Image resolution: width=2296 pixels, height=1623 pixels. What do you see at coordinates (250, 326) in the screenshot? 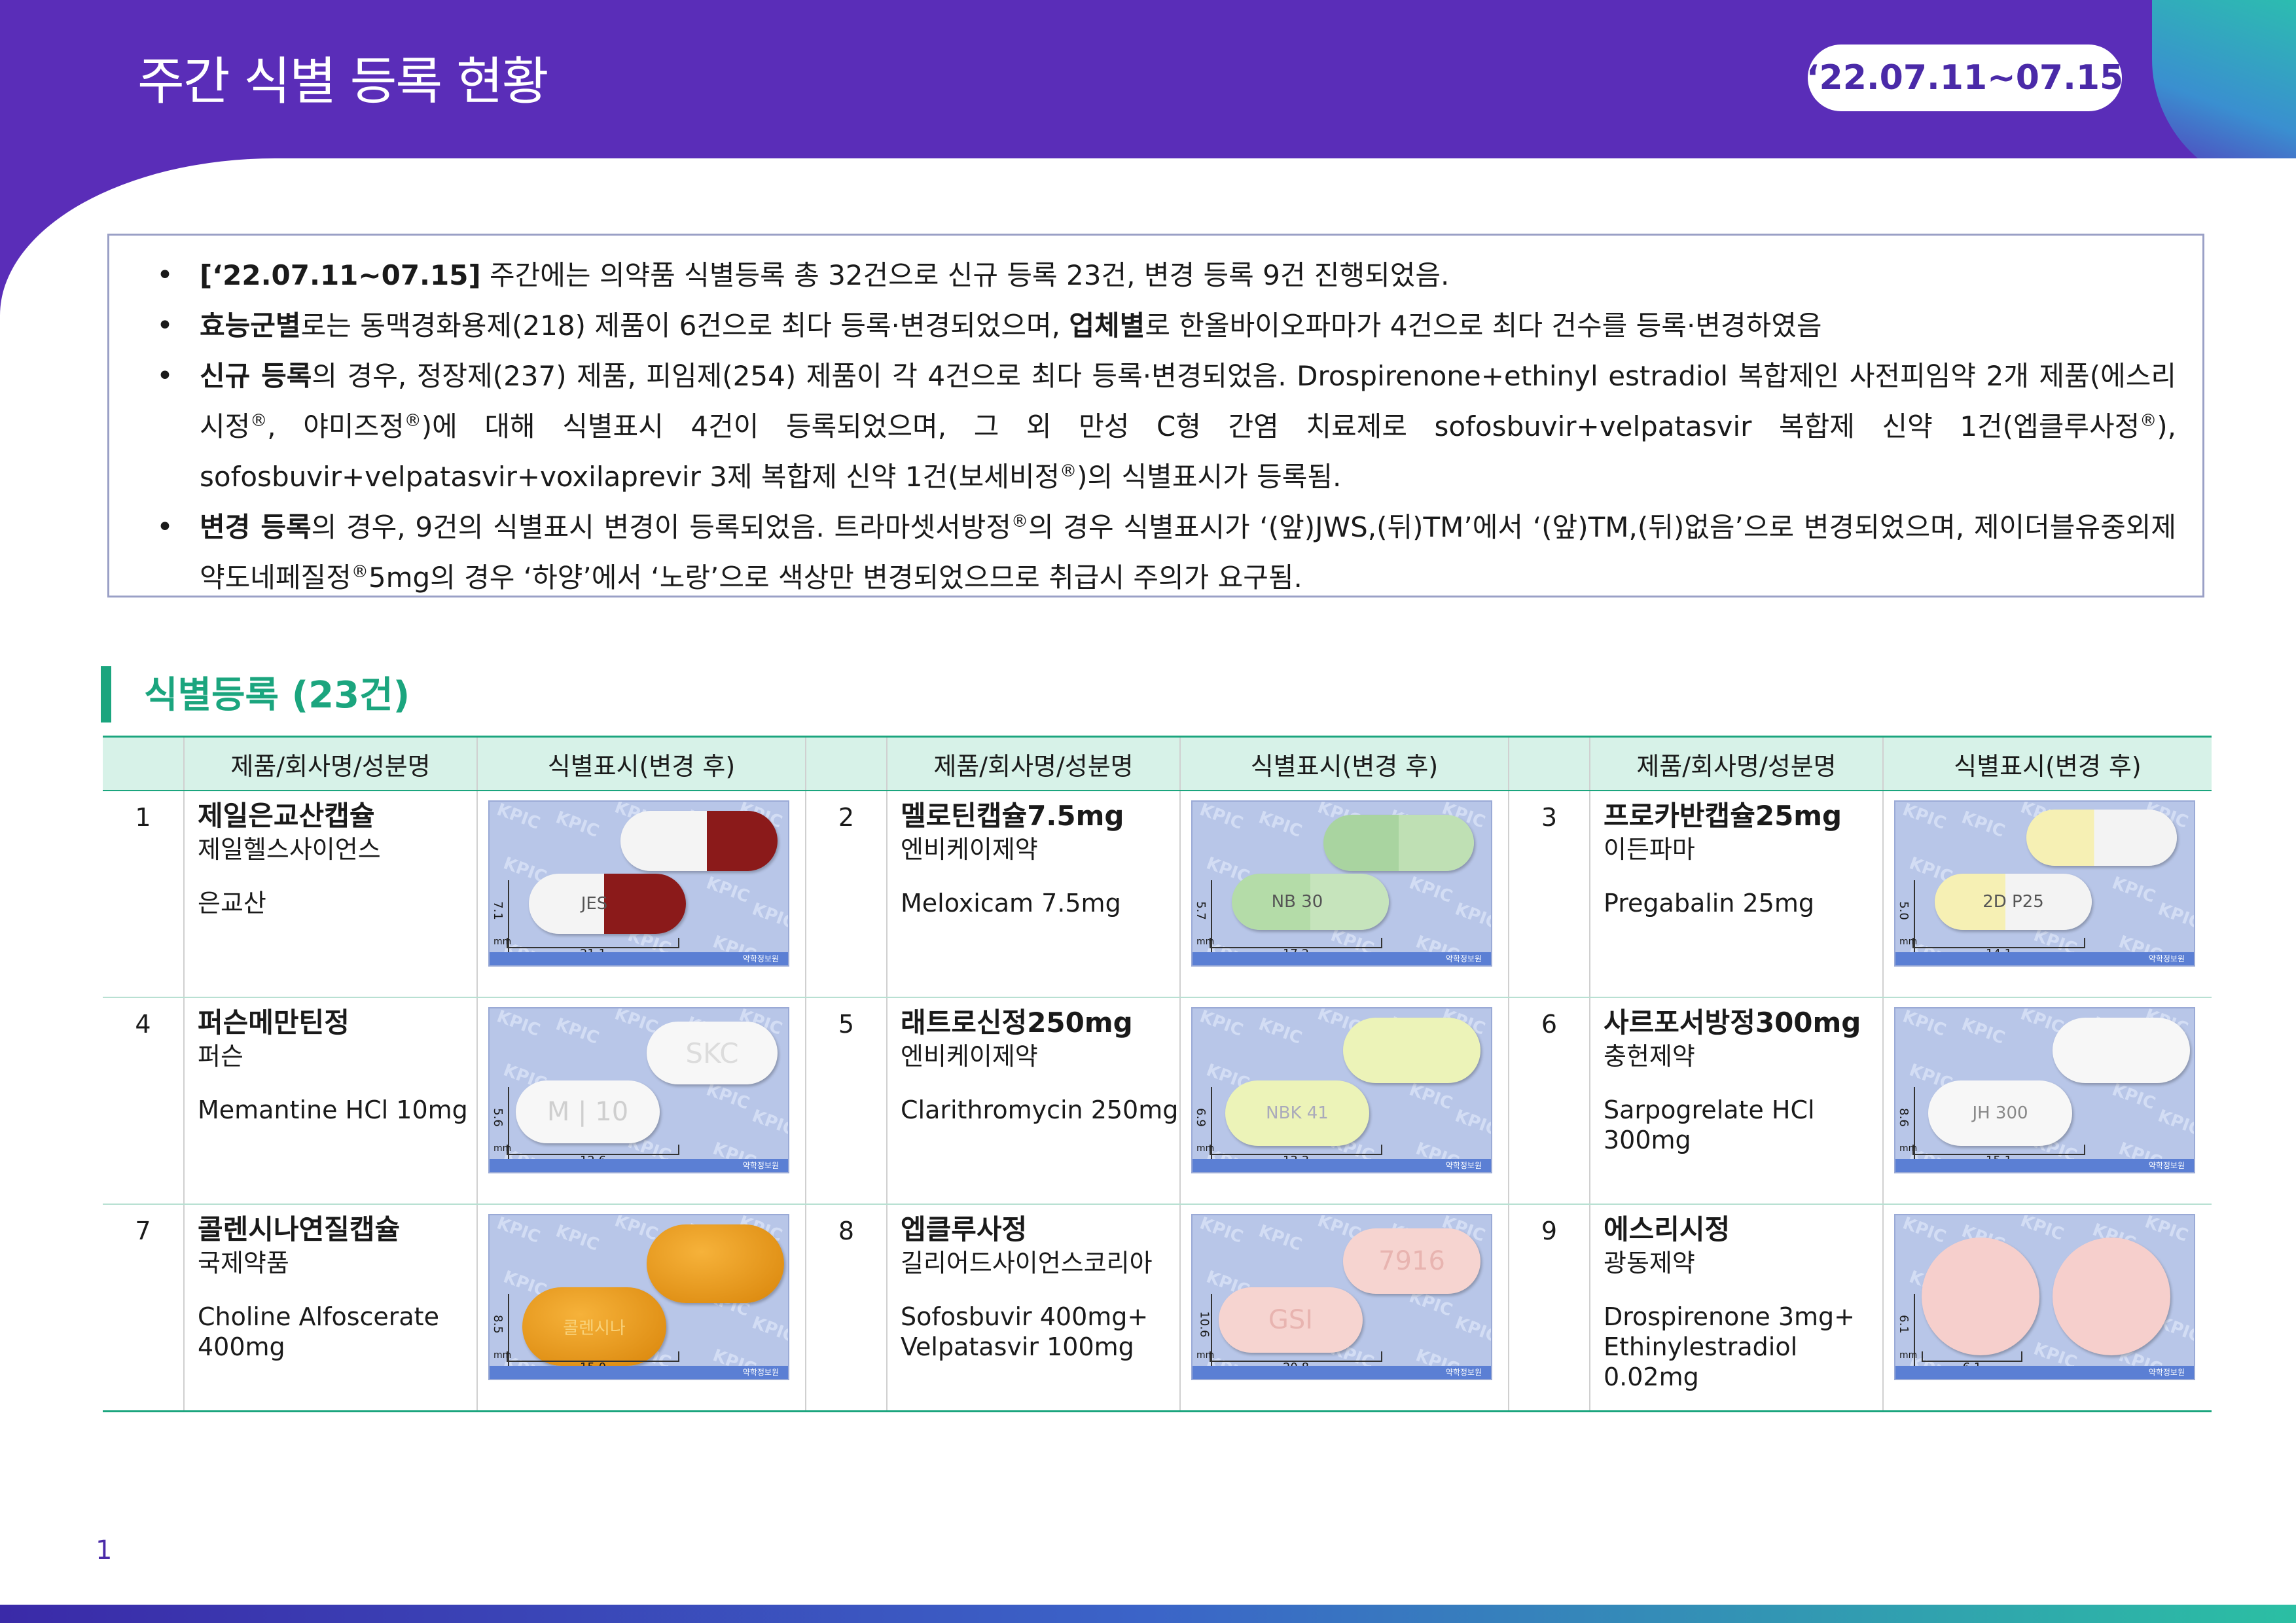
I see `summary-bold: 효능군별` at bounding box center [250, 326].